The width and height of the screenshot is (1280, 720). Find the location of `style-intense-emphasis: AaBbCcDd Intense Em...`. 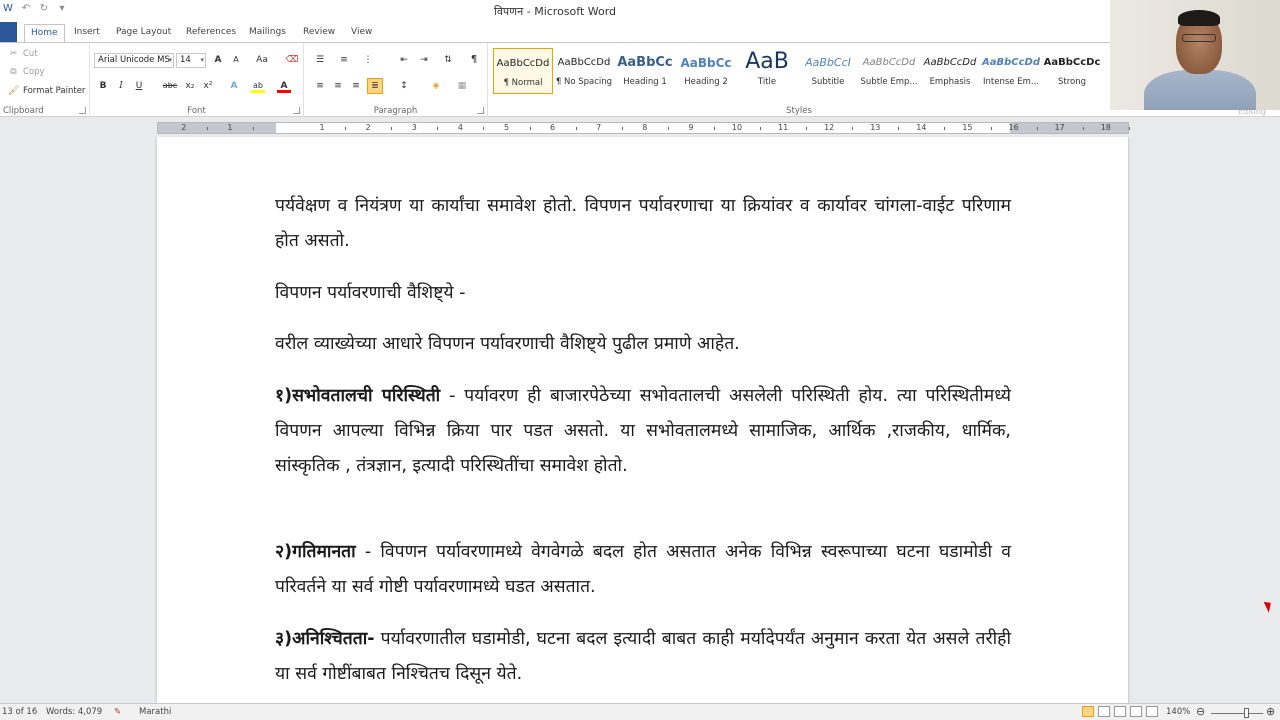

style-intense-emphasis: AaBbCcDd Intense Em... is located at coordinates (1011, 71).